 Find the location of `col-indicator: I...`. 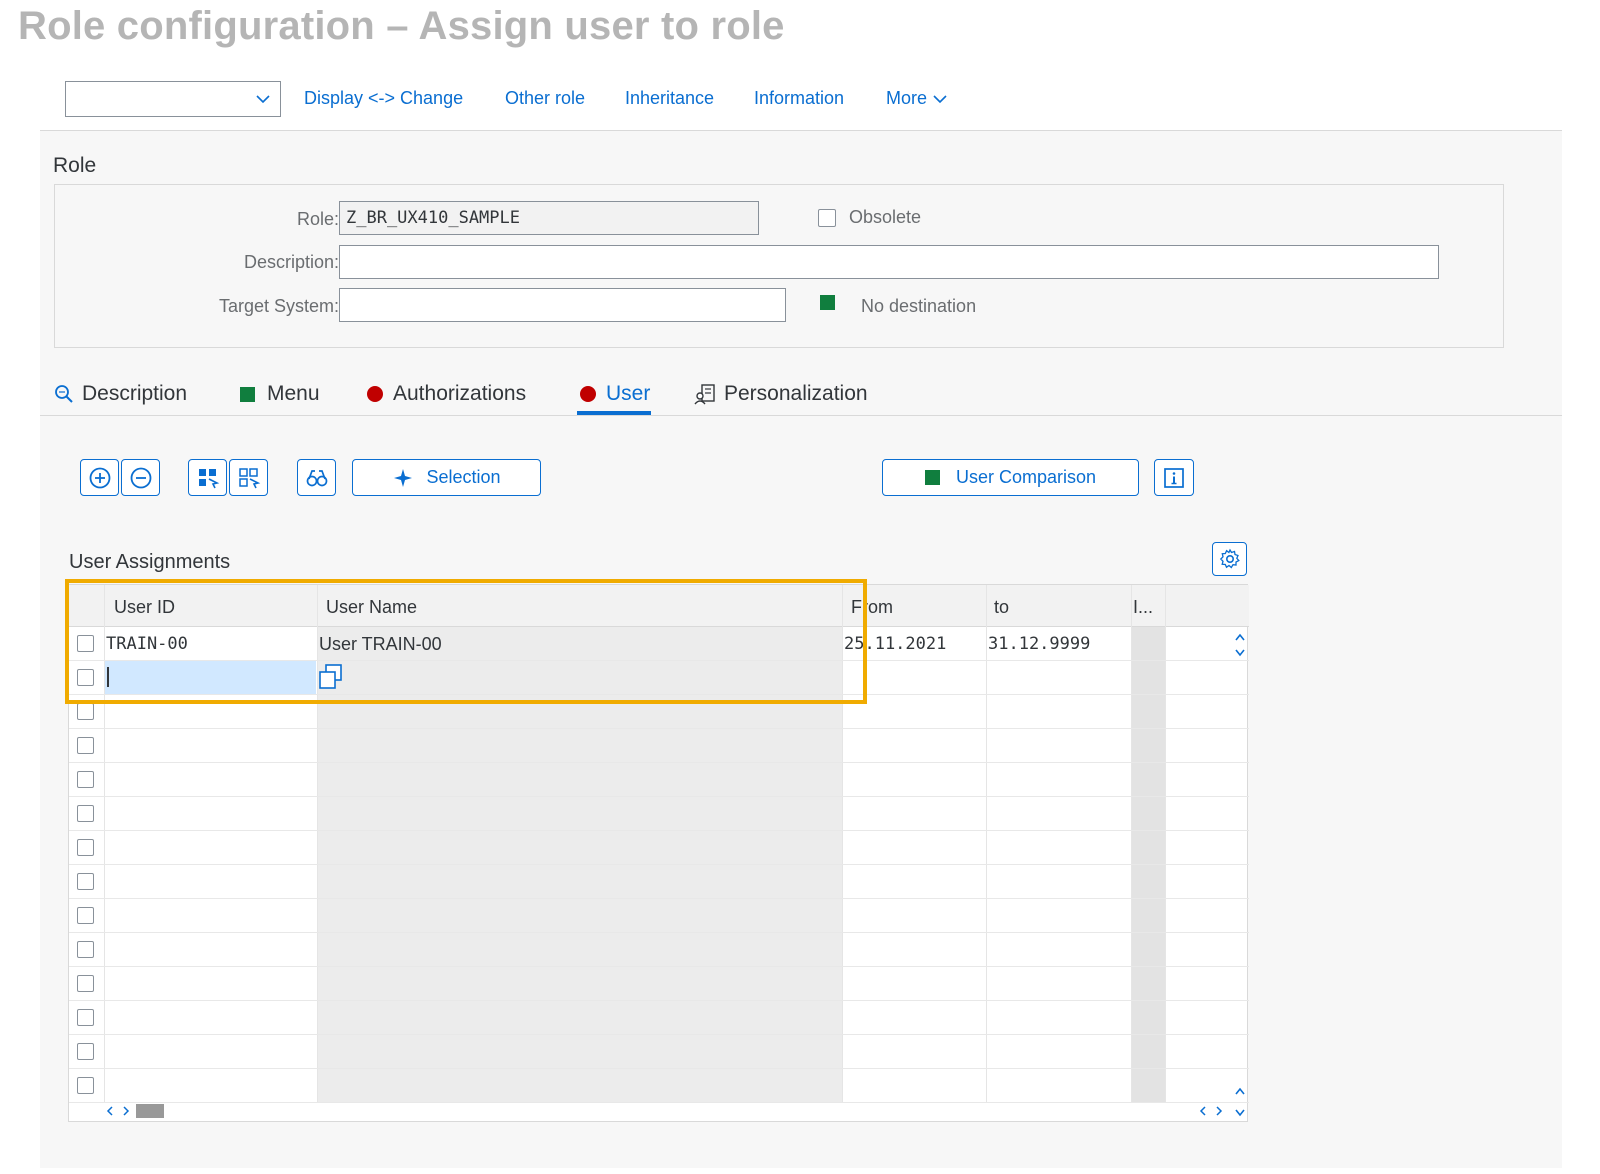

col-indicator: I... is located at coordinates (1143, 607).